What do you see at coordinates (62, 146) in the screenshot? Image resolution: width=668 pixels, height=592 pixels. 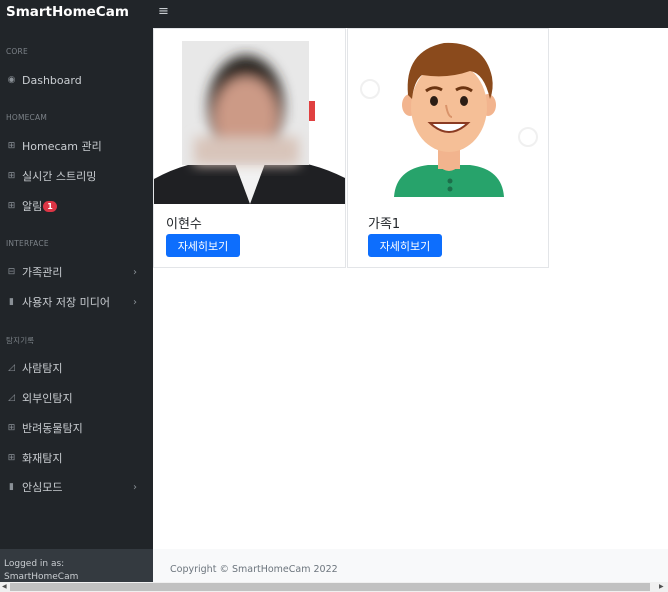 I see `sidebar-item-label: Homecam 관리` at bounding box center [62, 146].